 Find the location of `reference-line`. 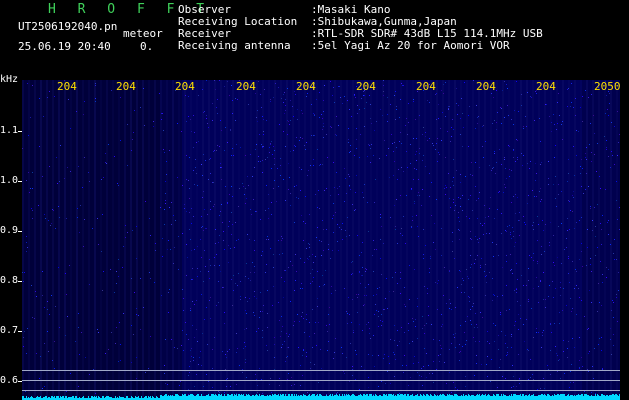

reference-line is located at coordinates (321, 370).